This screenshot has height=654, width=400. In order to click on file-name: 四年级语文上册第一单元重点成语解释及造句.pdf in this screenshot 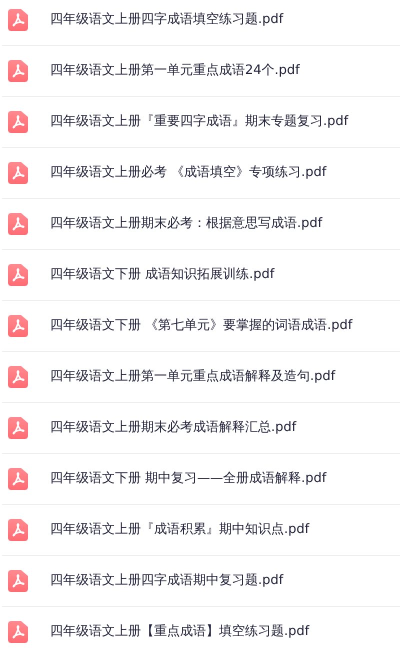, I will do `click(193, 377)`.